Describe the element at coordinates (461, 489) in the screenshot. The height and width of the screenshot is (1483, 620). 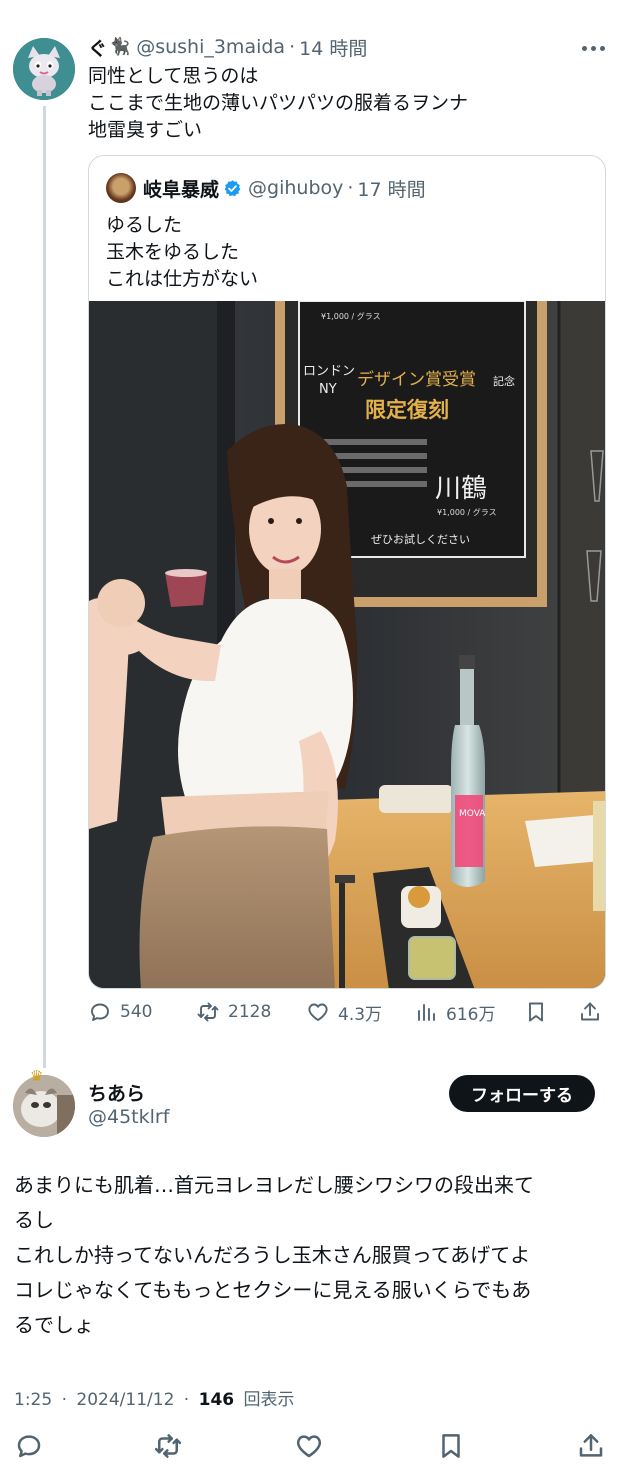
I see `menu-brand: 川鶴` at that location.